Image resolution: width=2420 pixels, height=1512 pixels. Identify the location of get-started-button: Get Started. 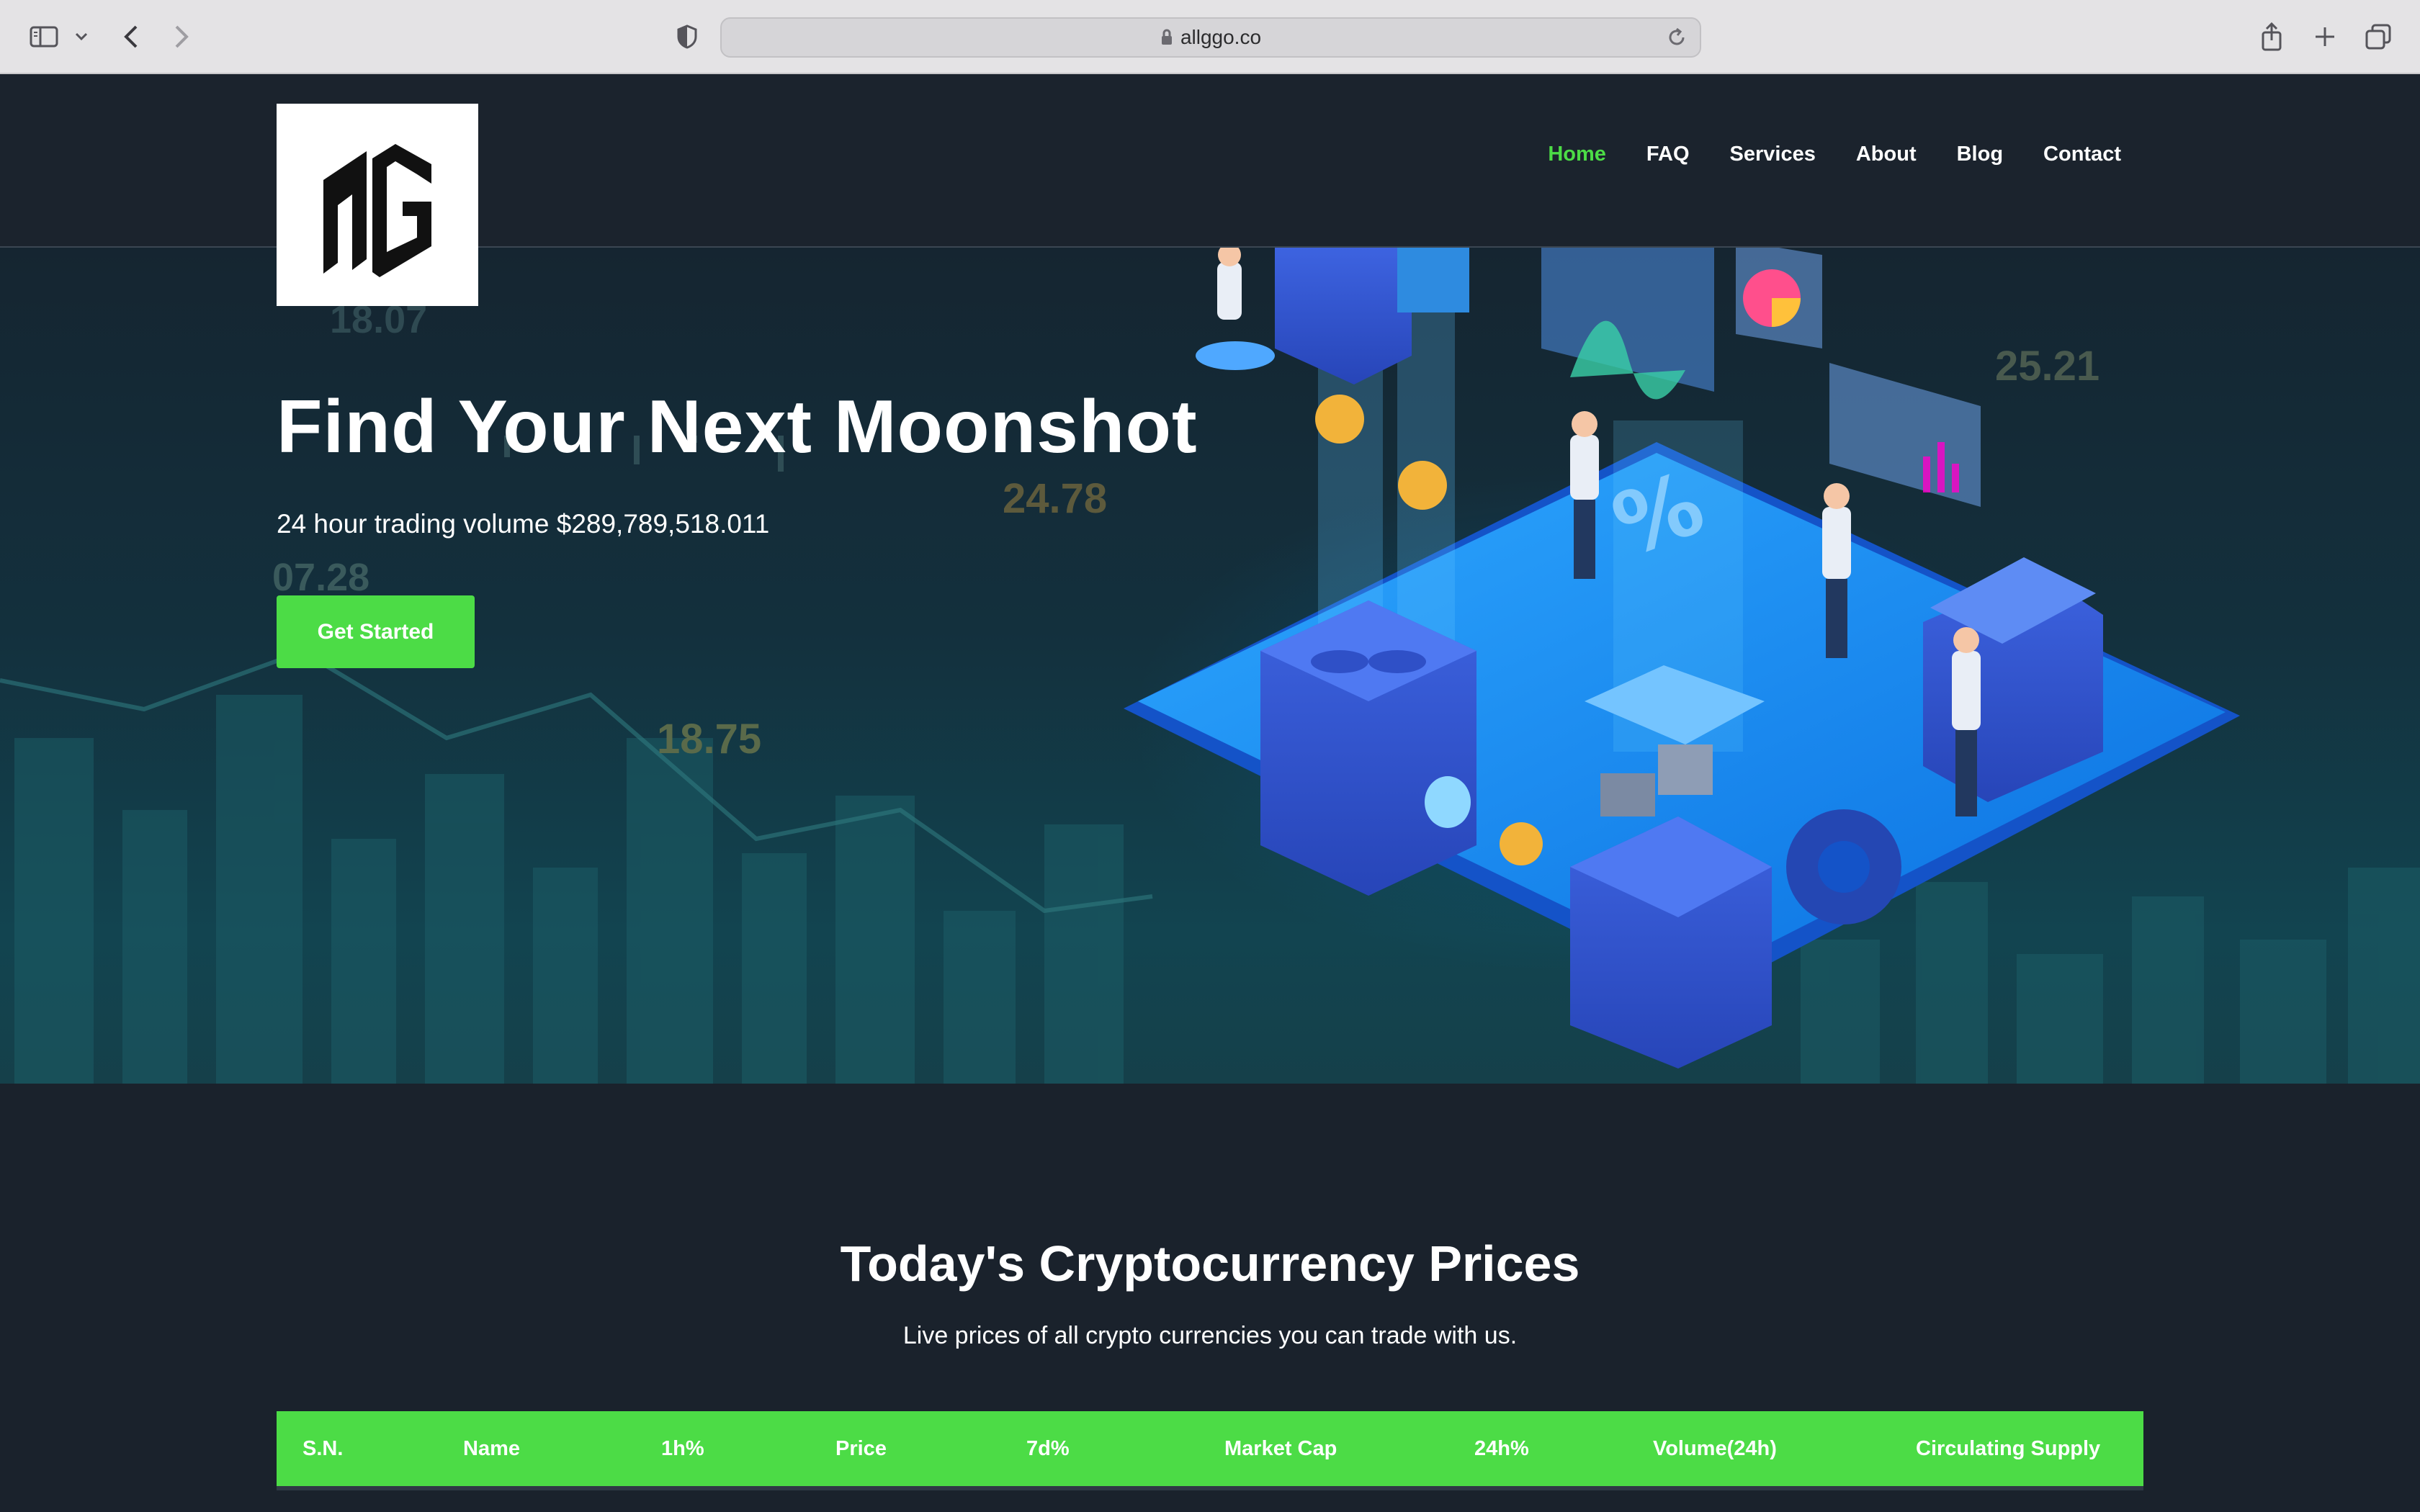
(376, 631).